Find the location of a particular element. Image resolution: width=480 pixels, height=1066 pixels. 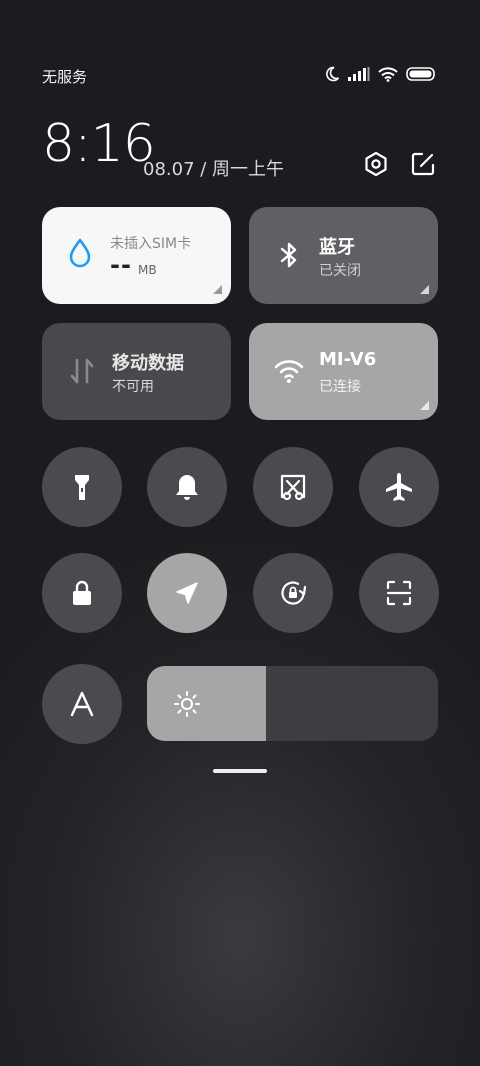

data-arrows-icon is located at coordinates (82, 371).